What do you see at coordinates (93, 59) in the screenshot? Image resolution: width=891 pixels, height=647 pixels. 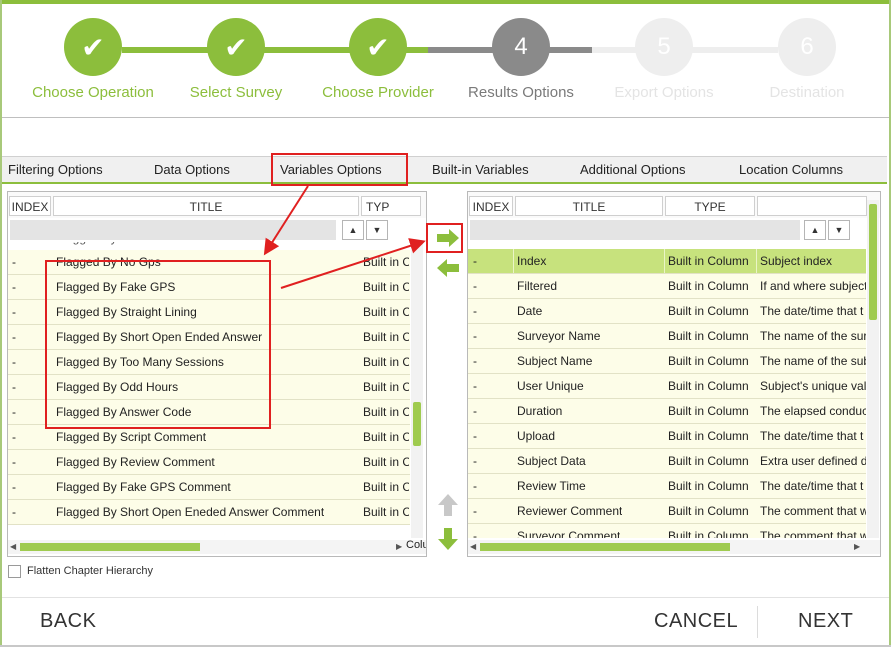 I see `step-choose-operation: ✔ Choose Operation` at bounding box center [93, 59].